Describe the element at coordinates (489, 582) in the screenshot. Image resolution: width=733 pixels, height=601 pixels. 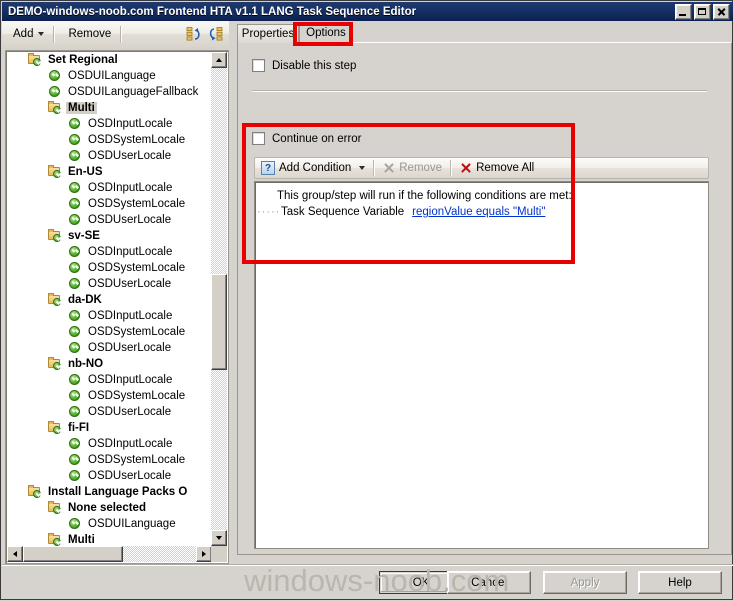
I see `cancel-button: Cancel` at that location.